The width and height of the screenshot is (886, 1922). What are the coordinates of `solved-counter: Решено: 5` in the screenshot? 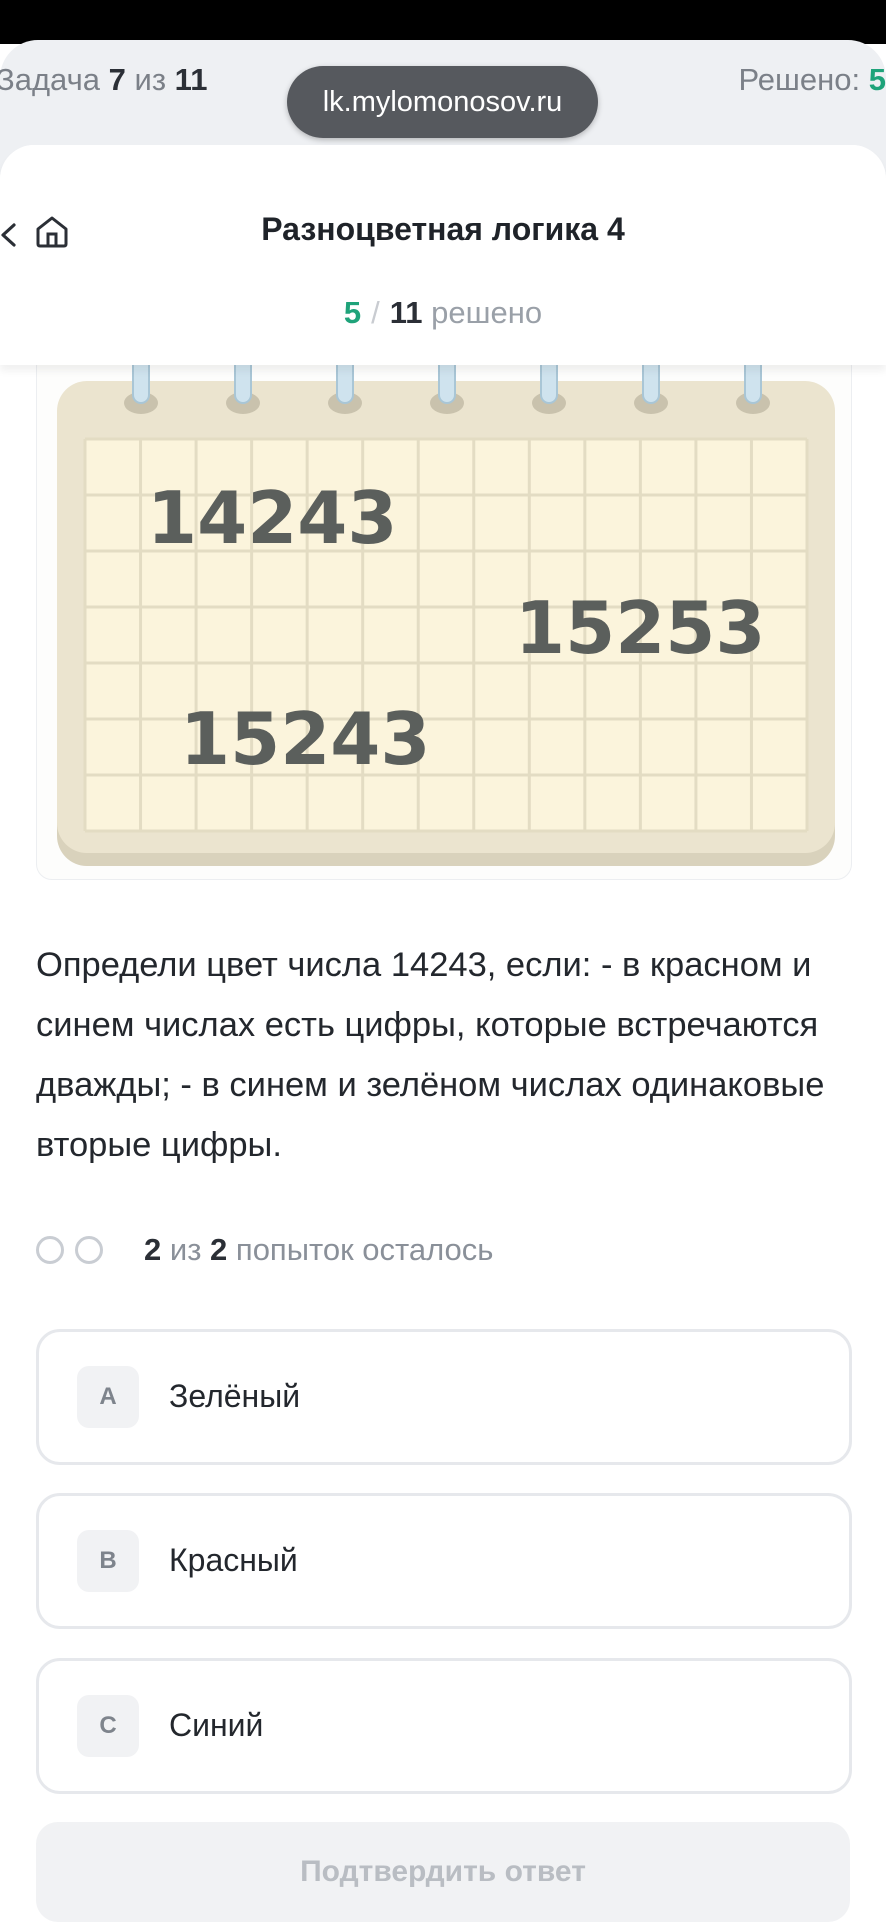 It's located at (812, 80).